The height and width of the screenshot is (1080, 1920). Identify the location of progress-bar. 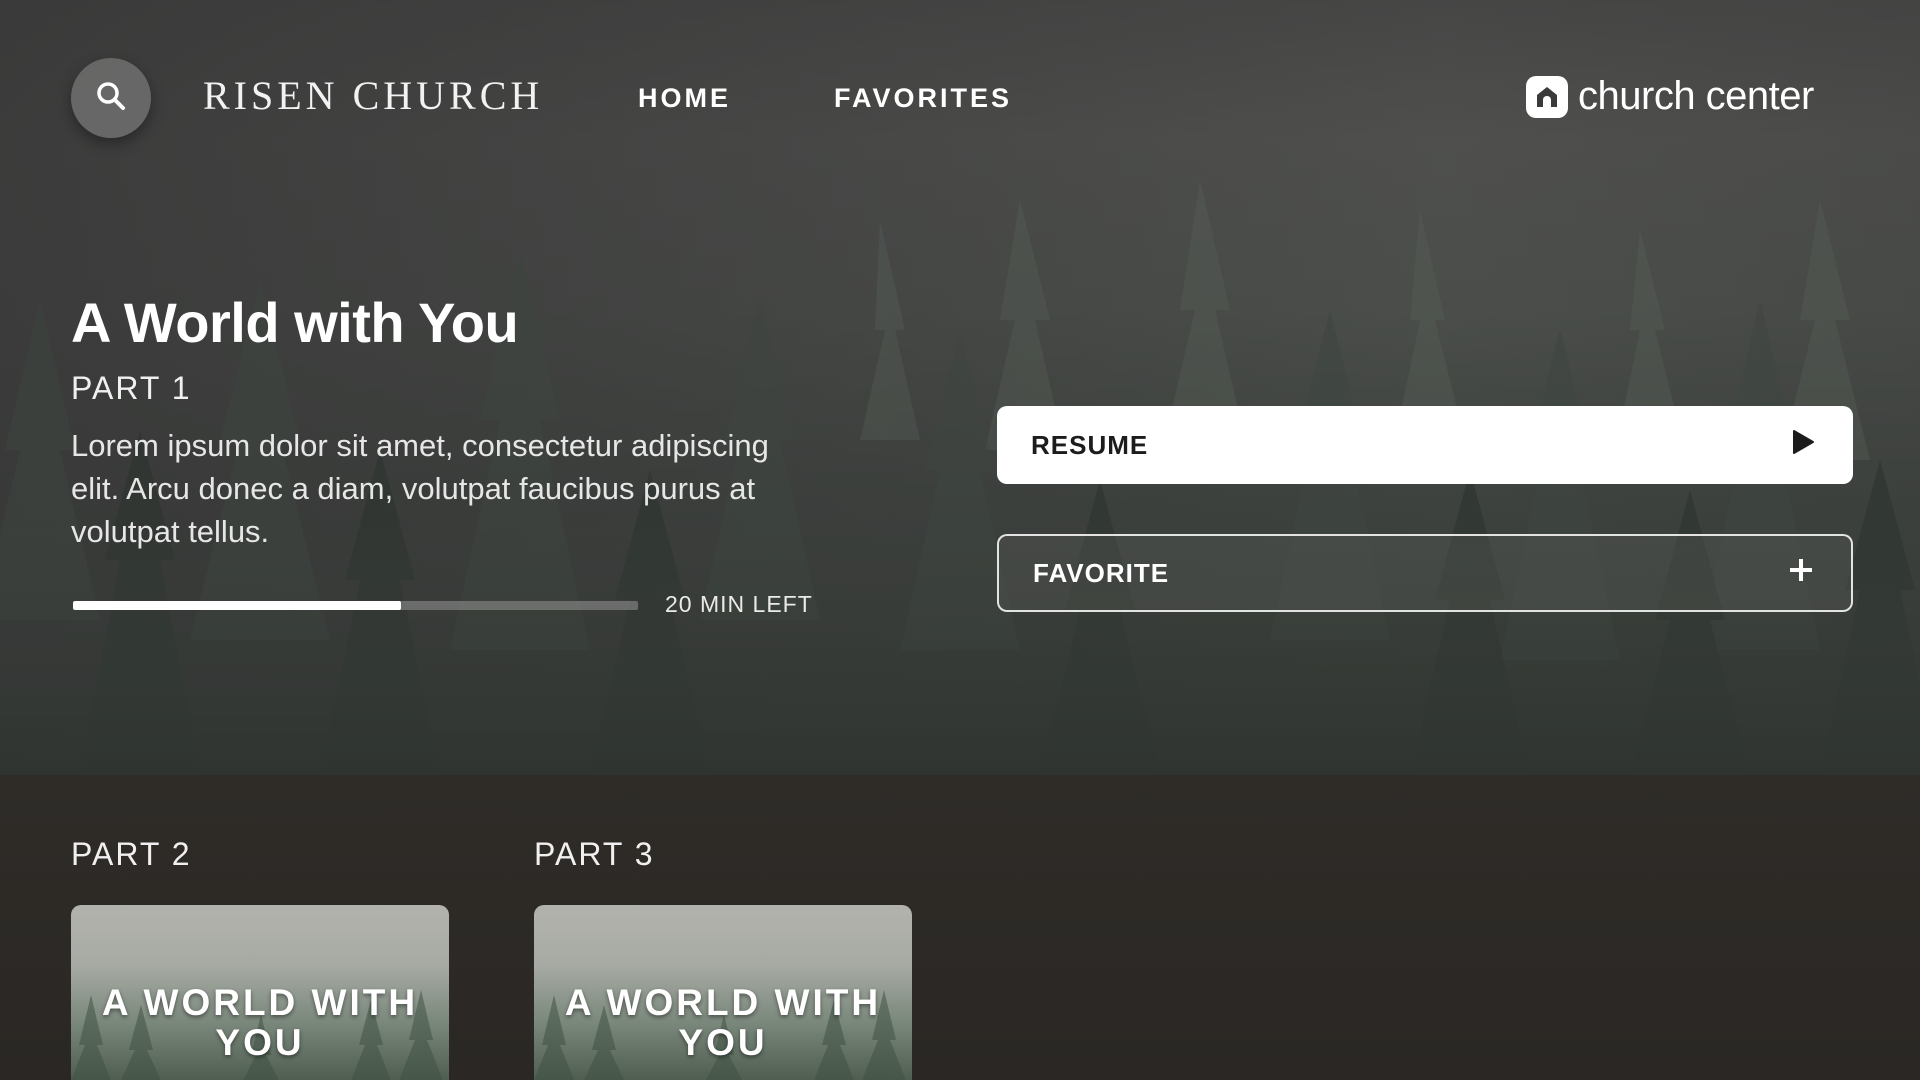
(355, 605).